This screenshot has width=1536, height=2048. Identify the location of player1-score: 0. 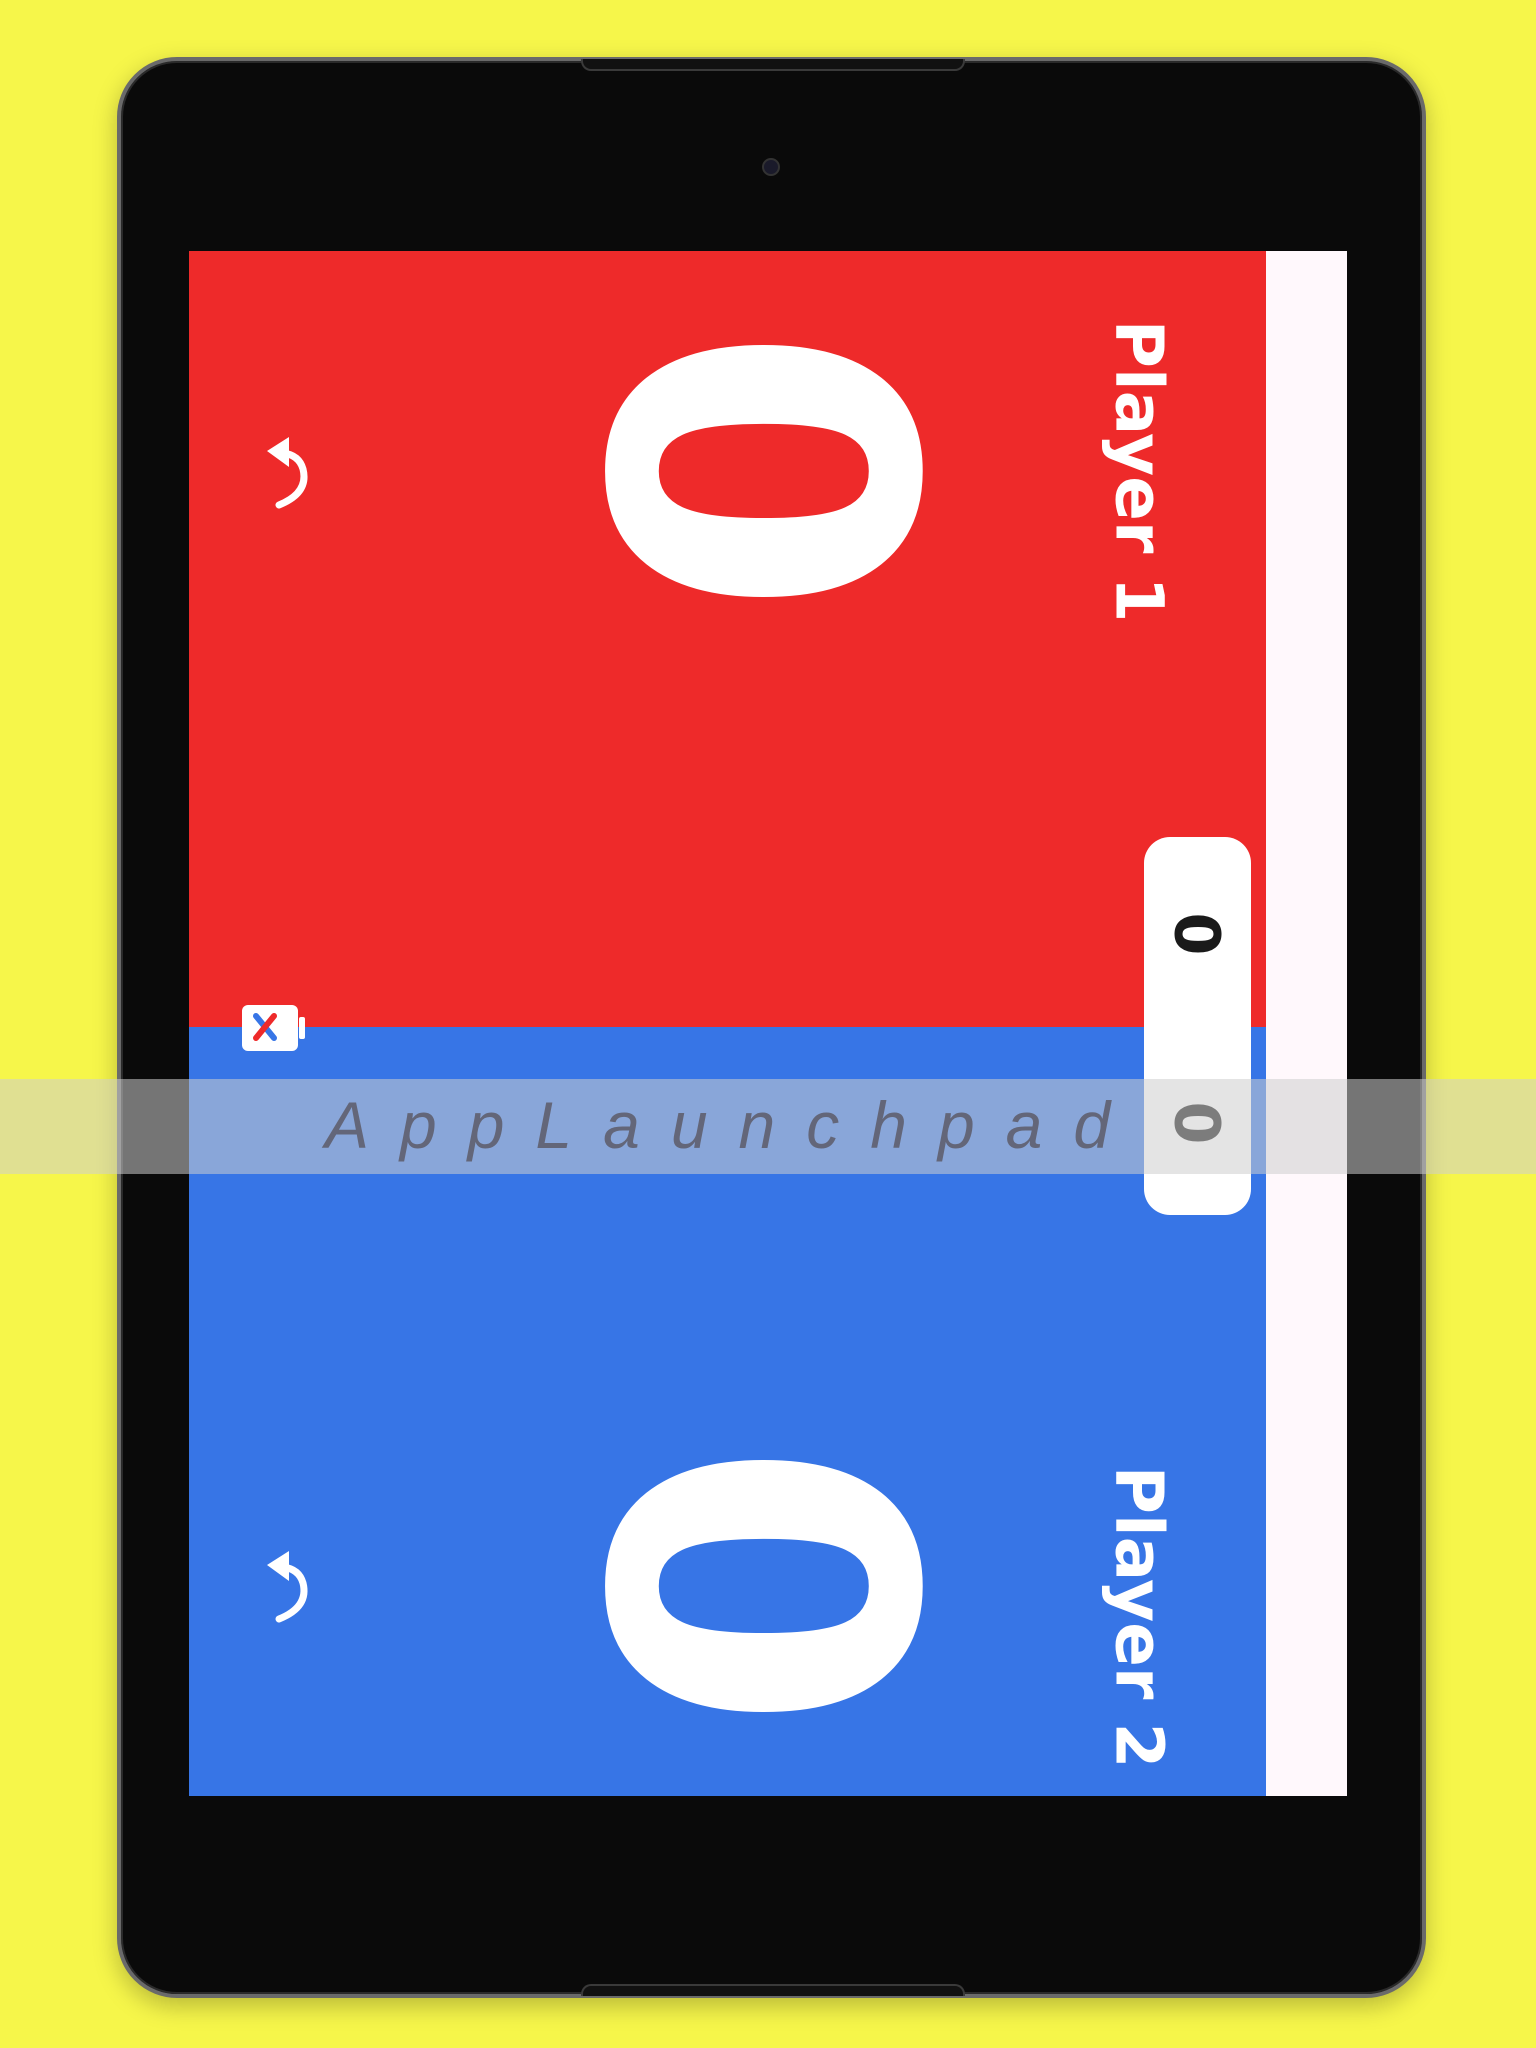
(755, 471).